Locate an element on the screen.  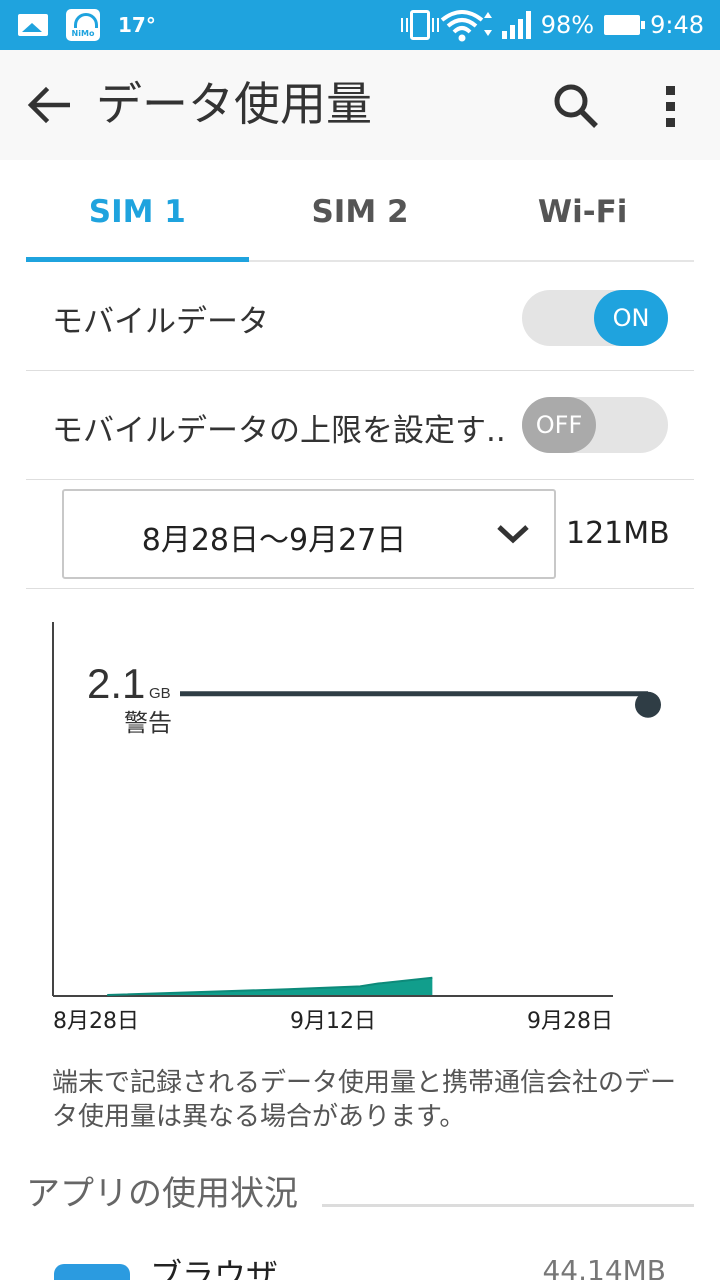
warning-value: 2.1 is located at coordinates (116, 683).